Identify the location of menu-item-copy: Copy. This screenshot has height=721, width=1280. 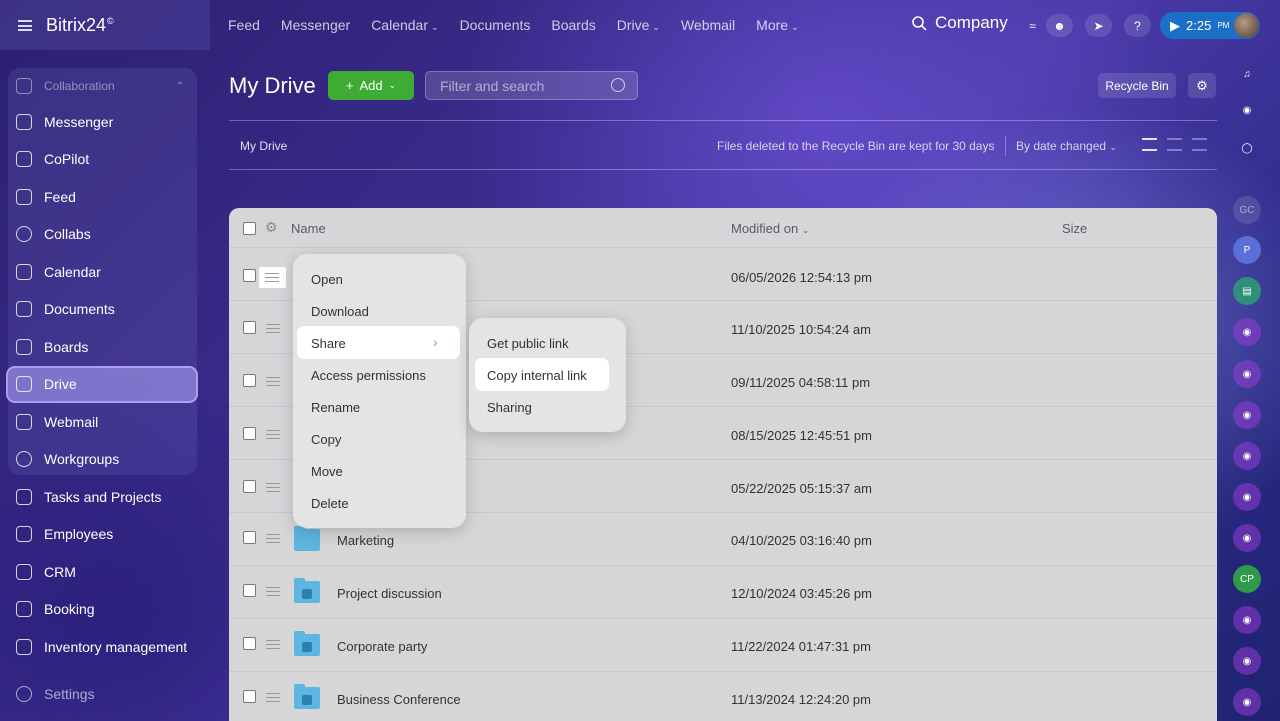
(326, 439).